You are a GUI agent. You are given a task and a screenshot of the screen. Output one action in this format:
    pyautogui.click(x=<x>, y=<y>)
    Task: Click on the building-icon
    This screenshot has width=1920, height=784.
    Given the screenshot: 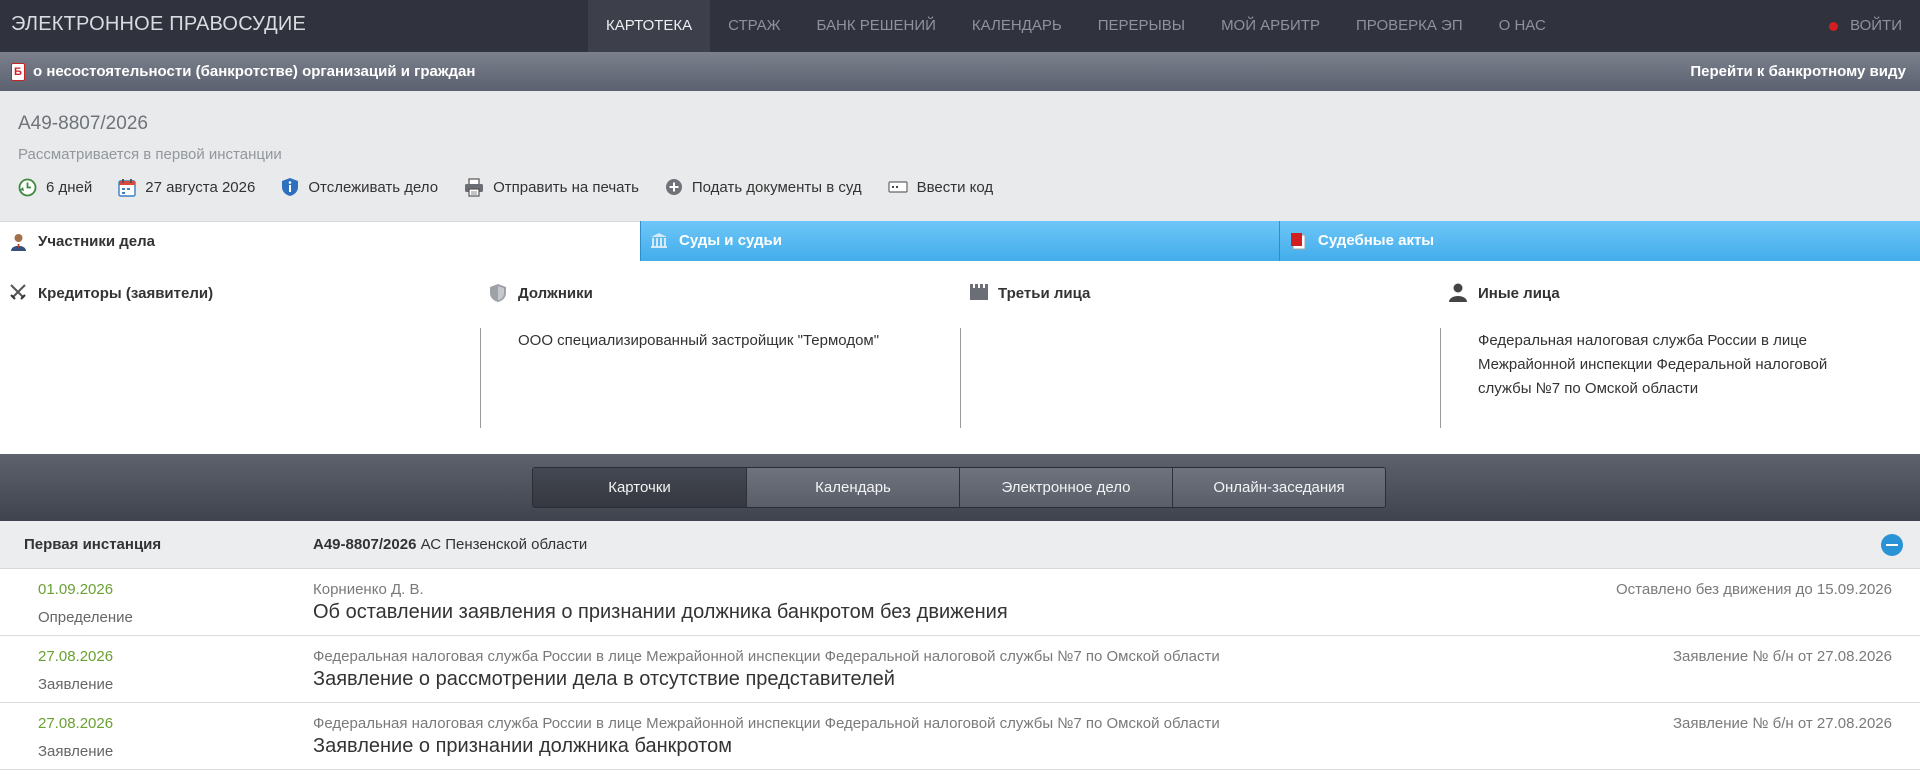 What is the action you would take?
    pyautogui.click(x=979, y=292)
    